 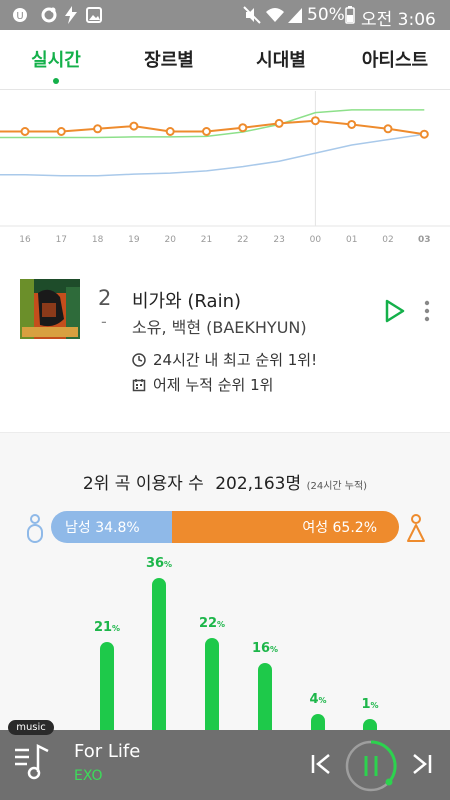 I want to click on clock-icon, so click(x=139, y=359).